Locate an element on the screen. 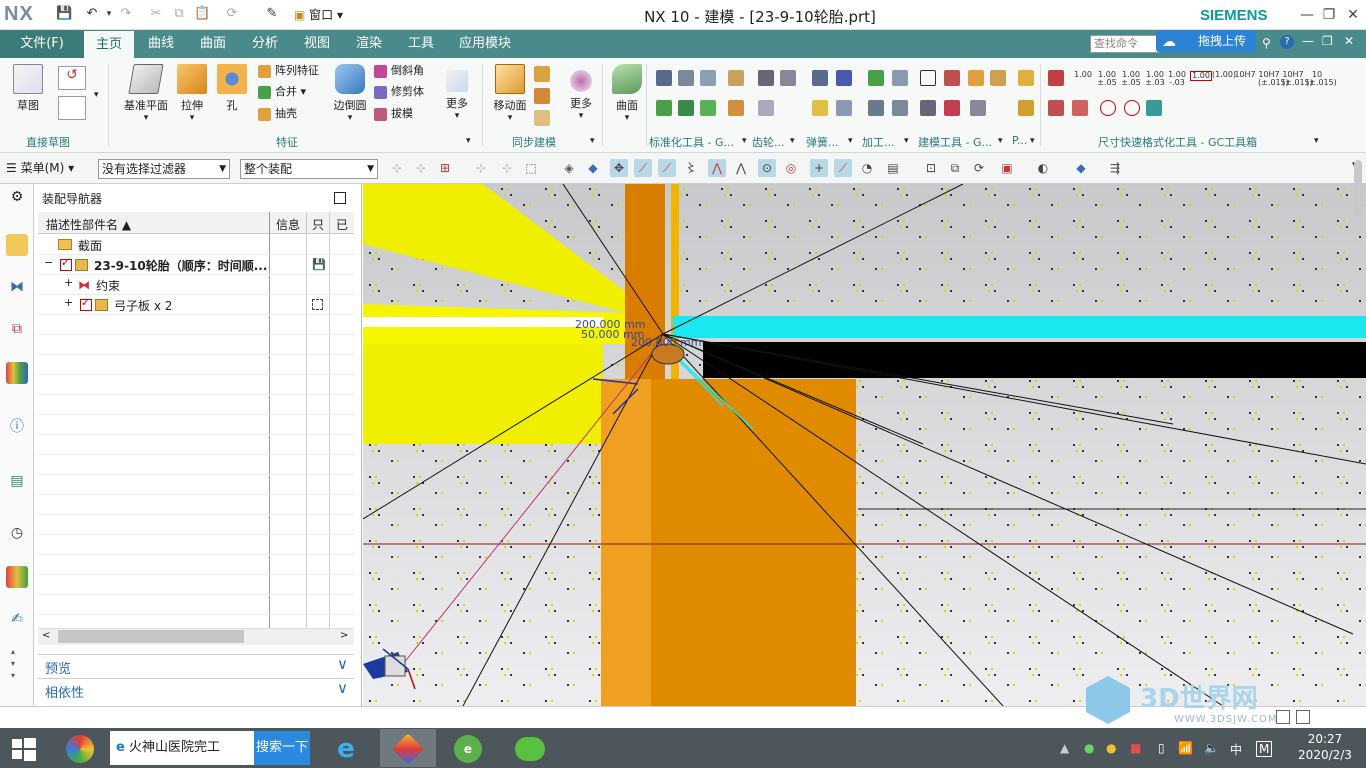 This screenshot has height=768, width=1366. column-modified: 已 is located at coordinates (342, 224).